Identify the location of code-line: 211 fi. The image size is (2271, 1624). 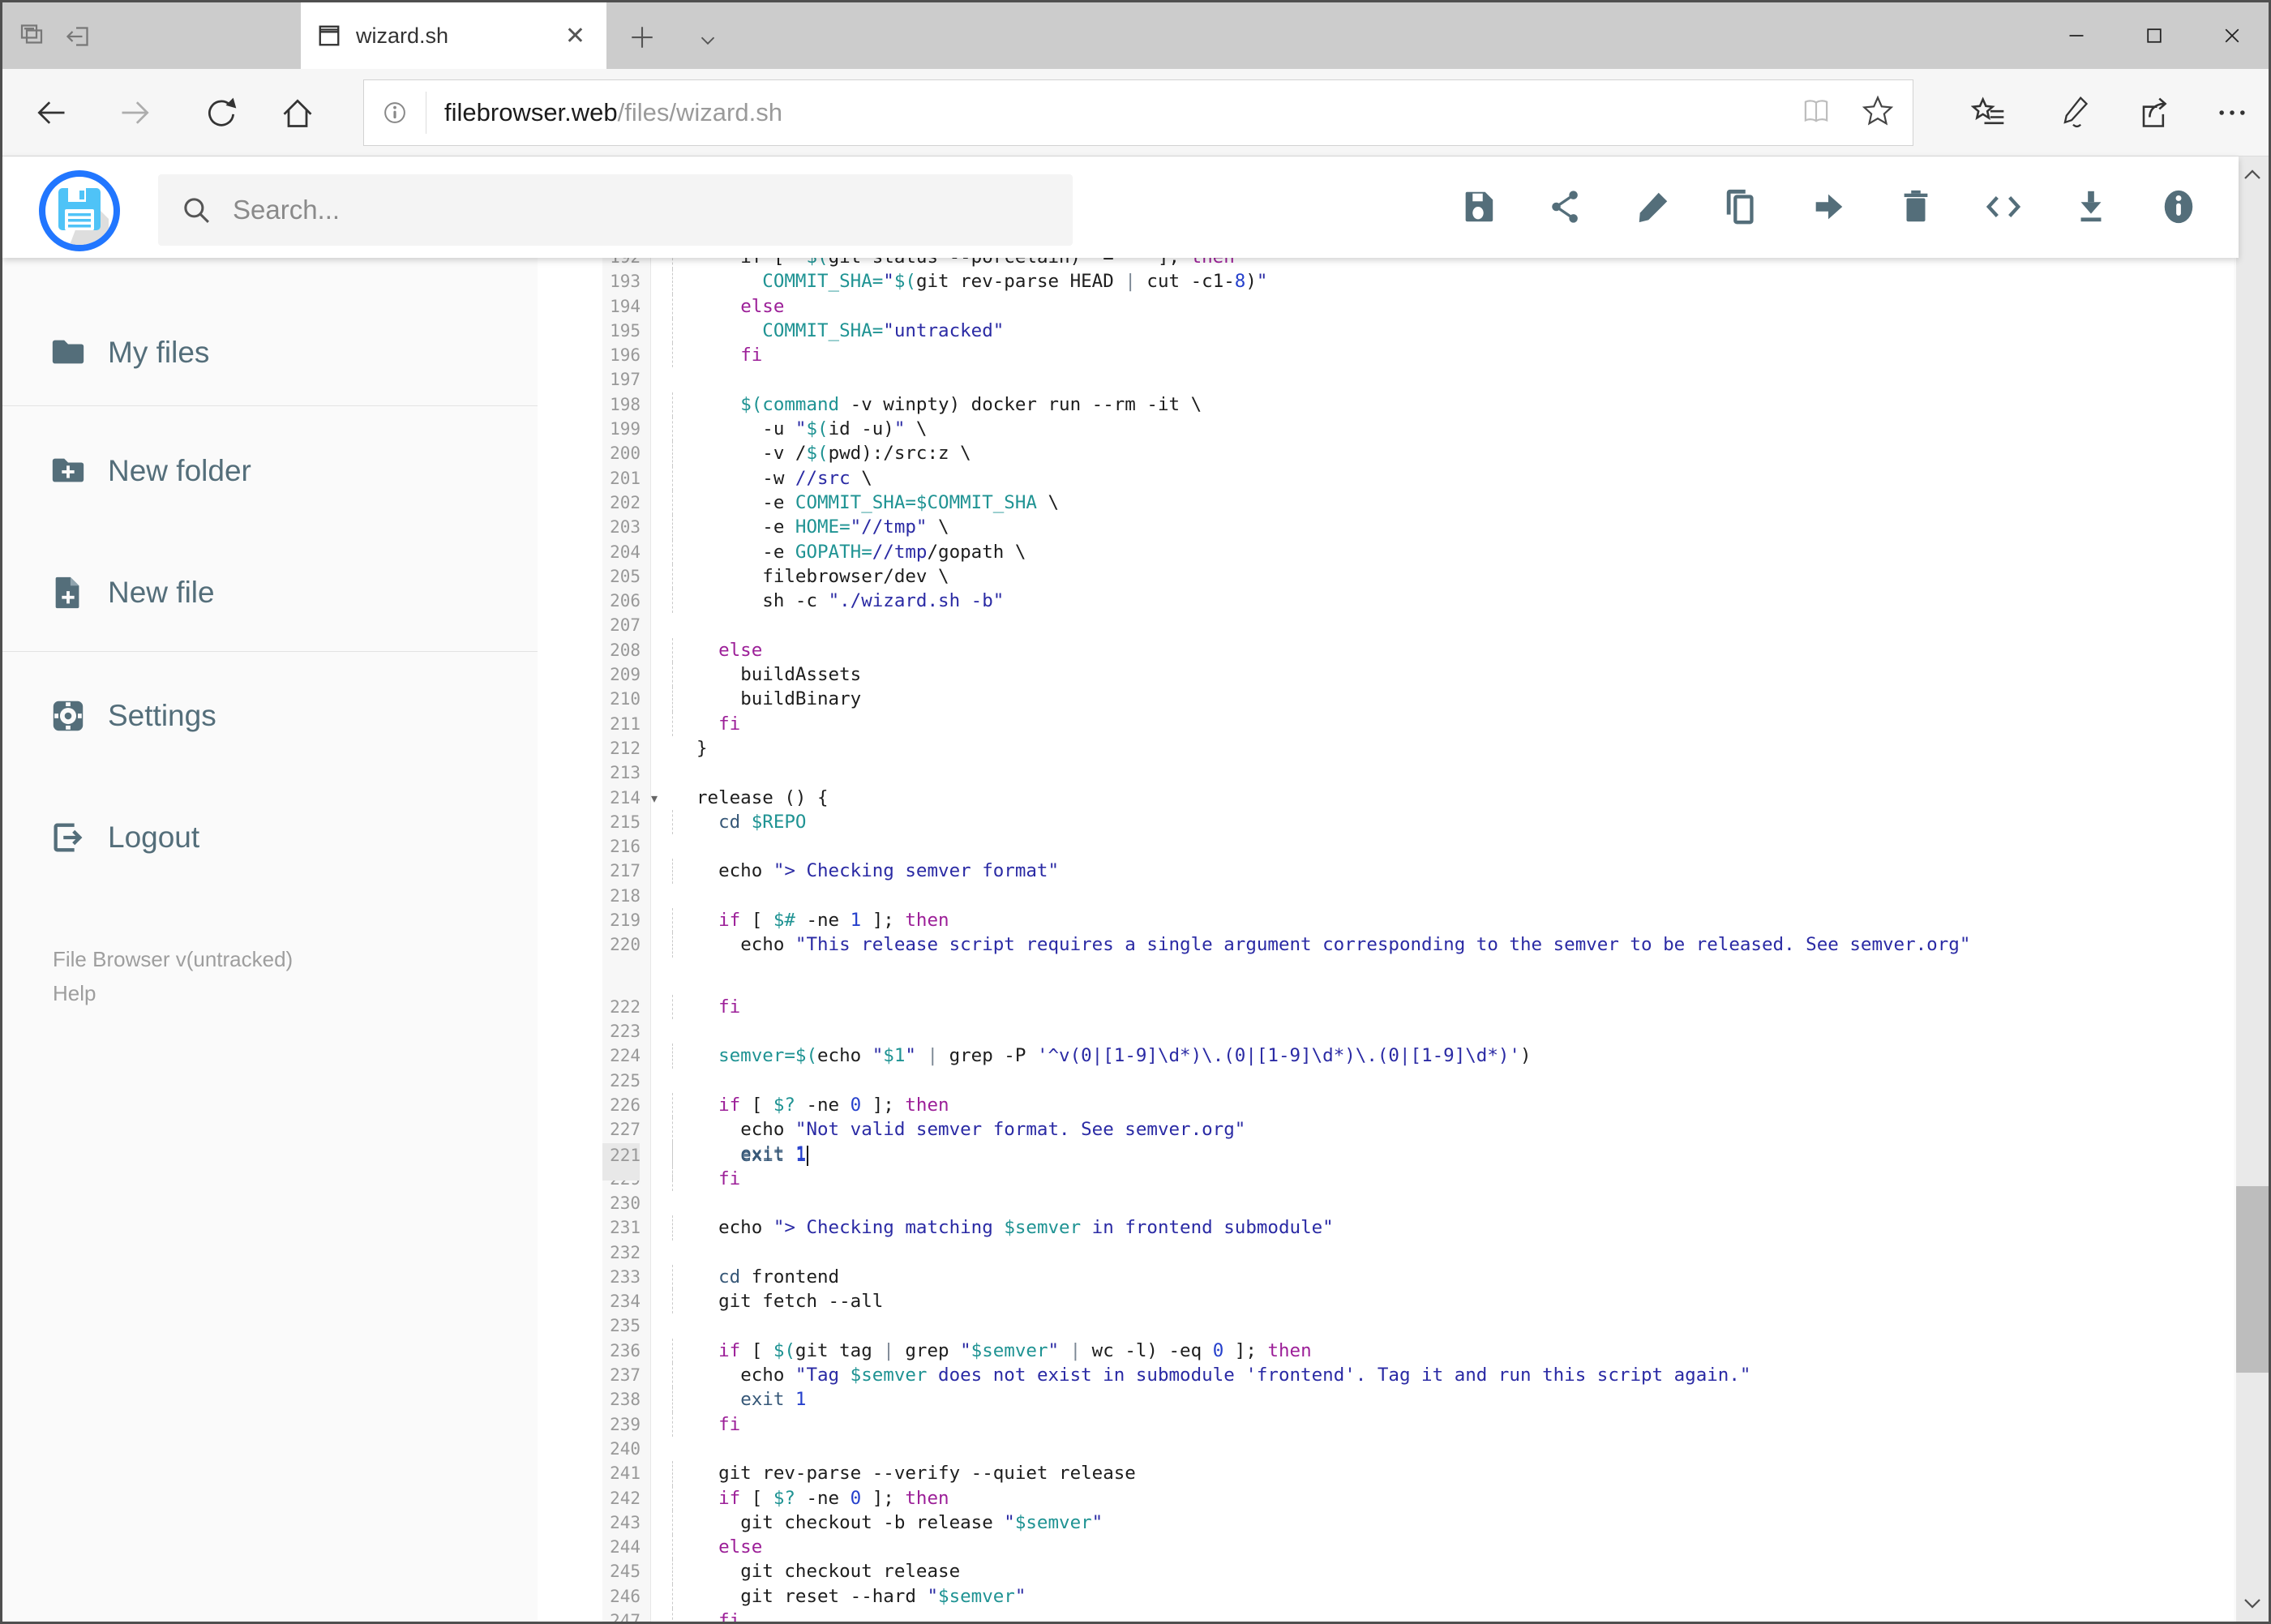
(1418, 724).